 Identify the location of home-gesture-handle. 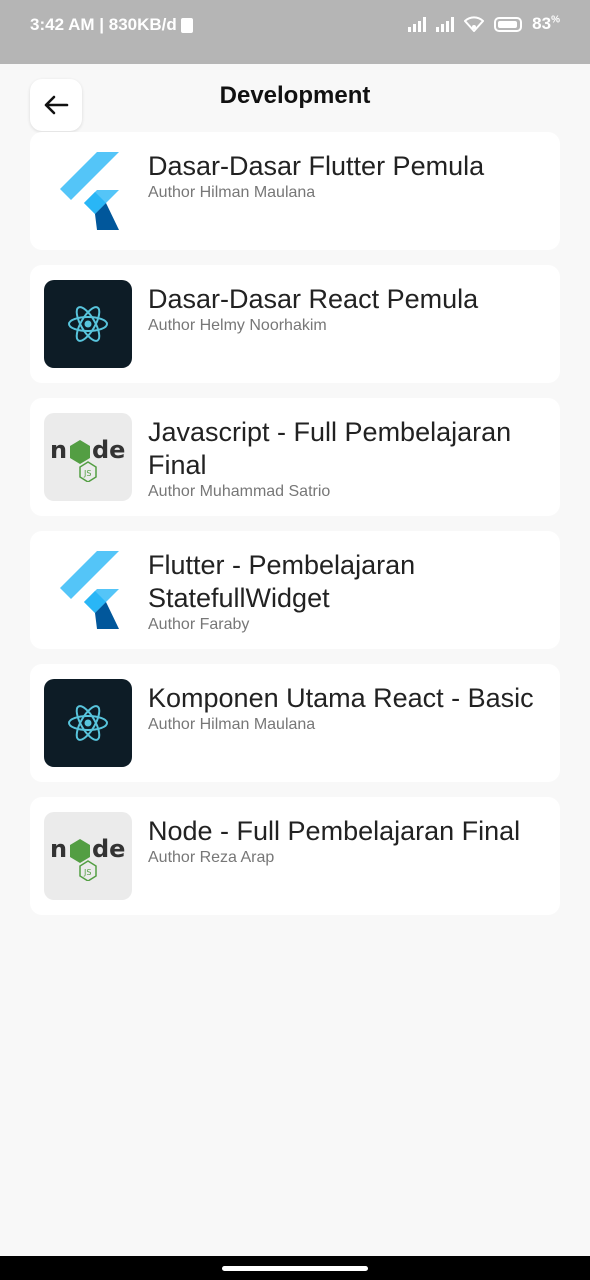
(295, 1268).